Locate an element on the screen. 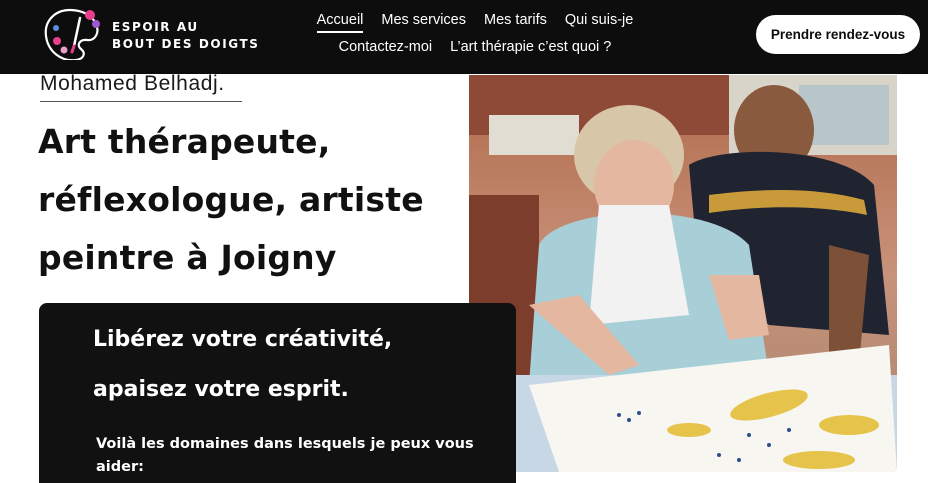 The width and height of the screenshot is (928, 483). nav-link-art-therapie: L’art thérapie c’est quoi ? is located at coordinates (530, 48).